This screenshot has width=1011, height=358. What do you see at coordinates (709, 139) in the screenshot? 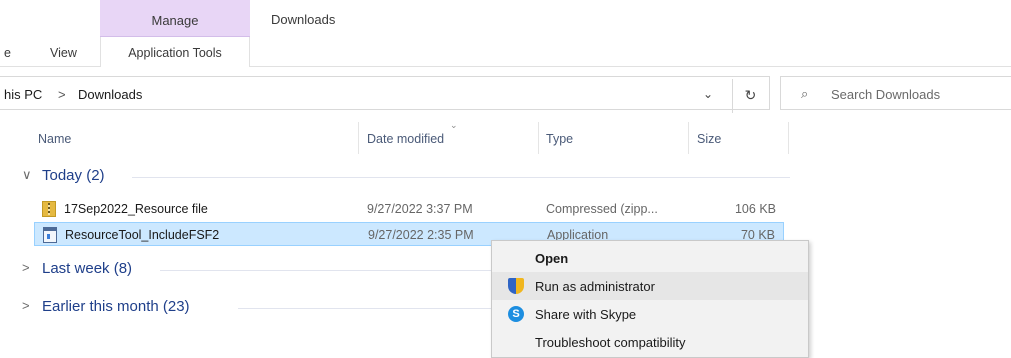
I see `column-header-size: Size` at bounding box center [709, 139].